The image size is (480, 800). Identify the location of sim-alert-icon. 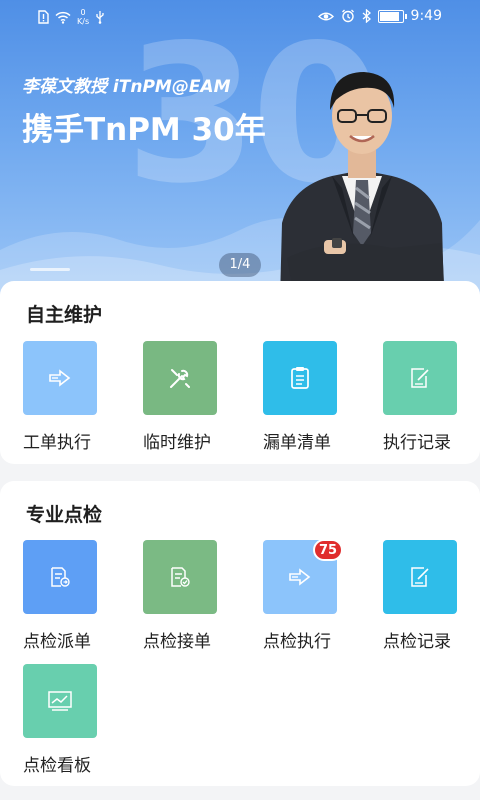
(43, 17).